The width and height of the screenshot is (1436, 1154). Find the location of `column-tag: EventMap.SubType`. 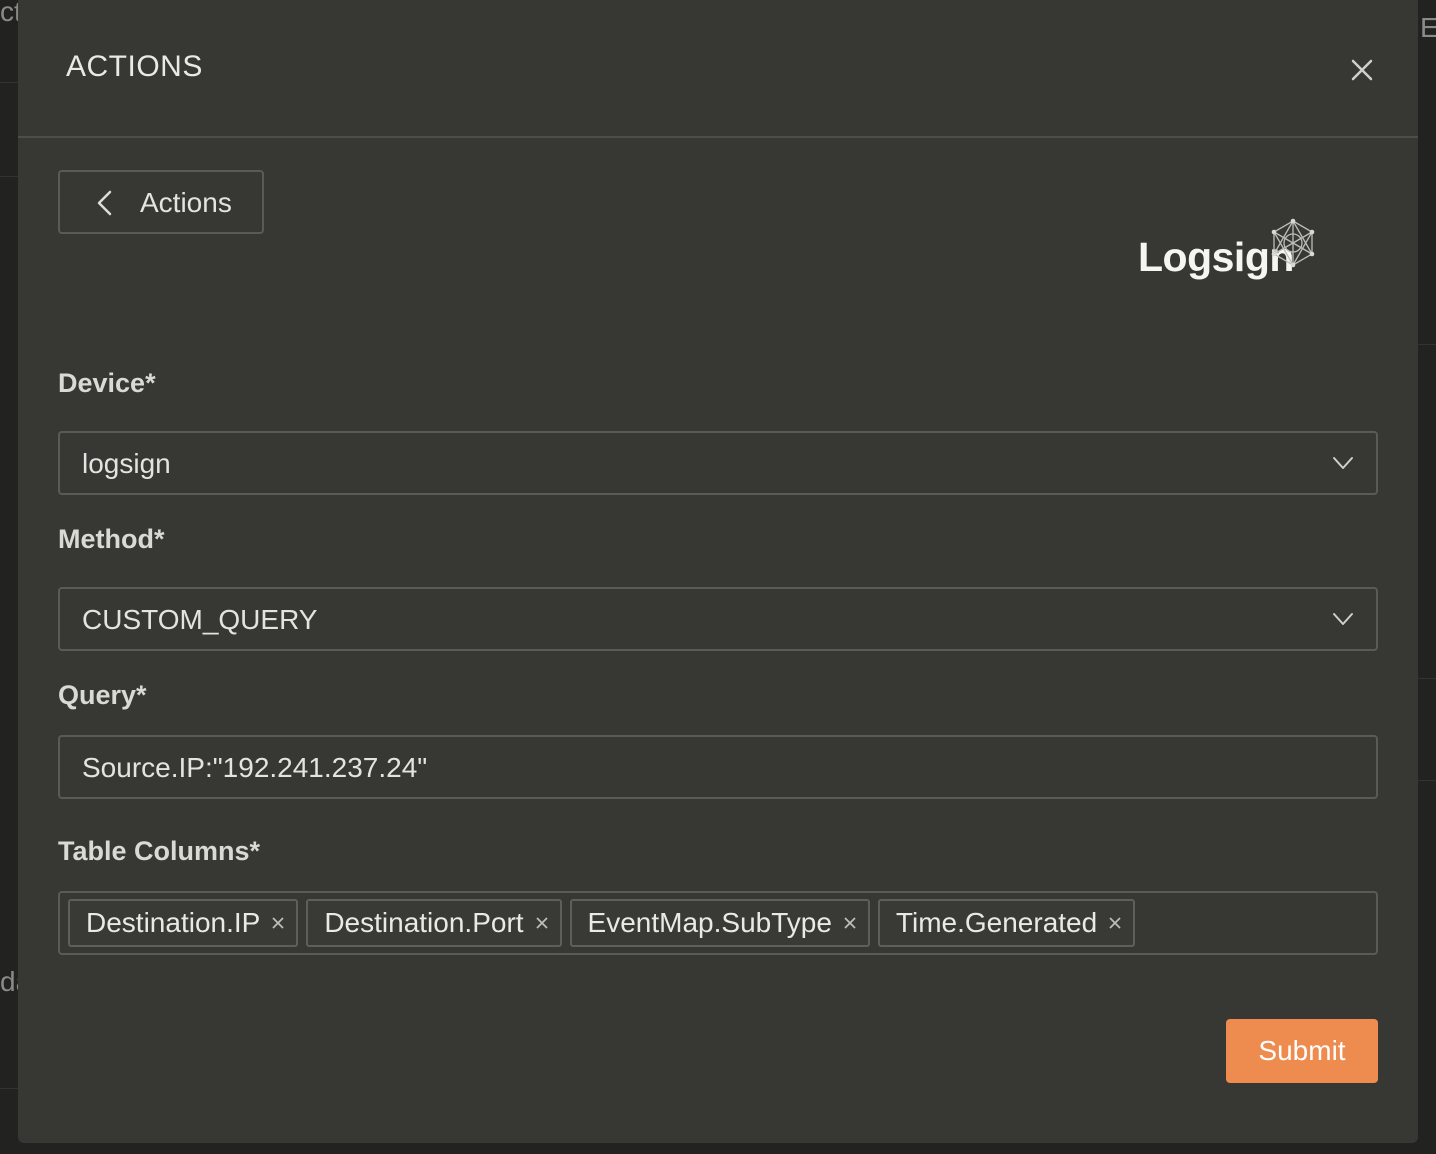

column-tag: EventMap.SubType is located at coordinates (719, 923).